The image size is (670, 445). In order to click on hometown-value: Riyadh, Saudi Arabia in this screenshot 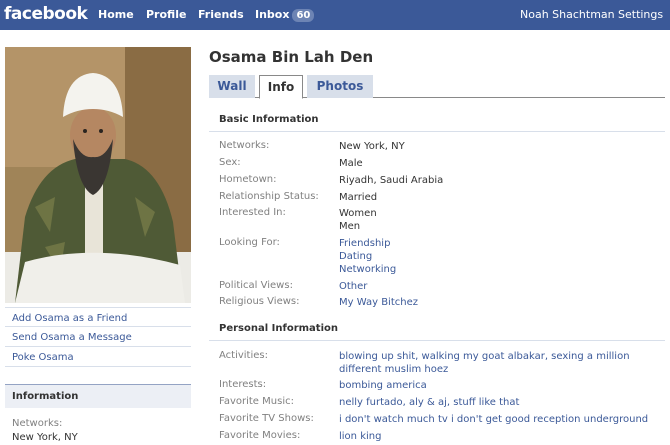, I will do `click(391, 180)`.